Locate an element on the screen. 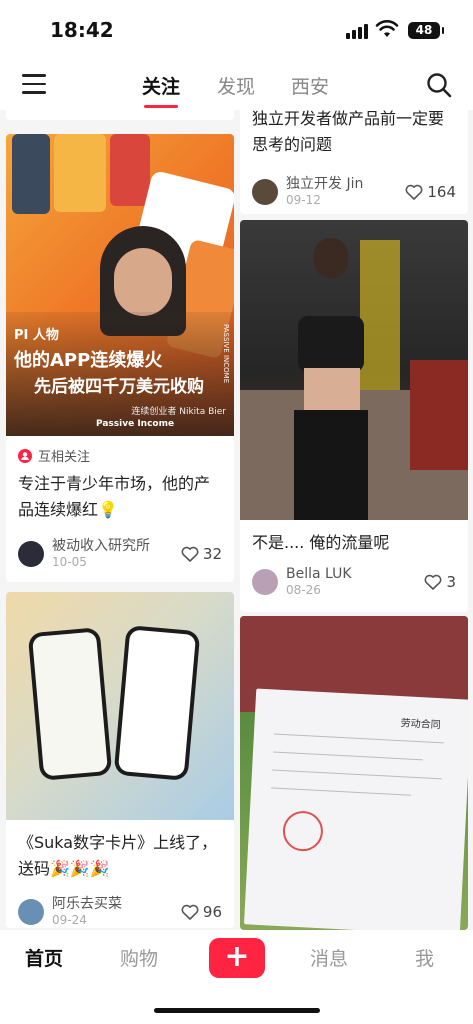 The width and height of the screenshot is (473, 1024). cover-tag: PI 人物 is located at coordinates (36, 335).